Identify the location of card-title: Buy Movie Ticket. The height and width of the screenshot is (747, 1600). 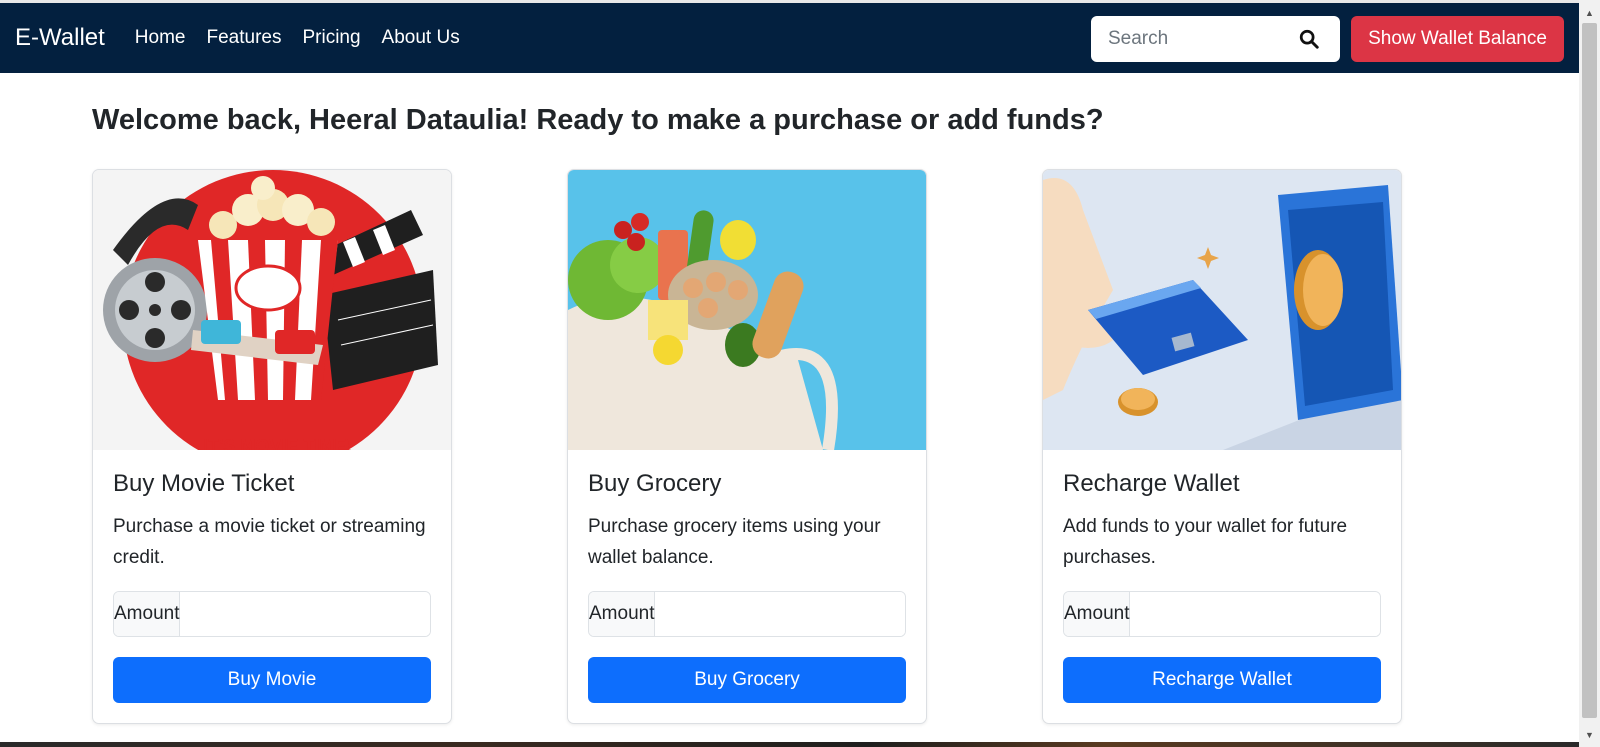
(204, 483).